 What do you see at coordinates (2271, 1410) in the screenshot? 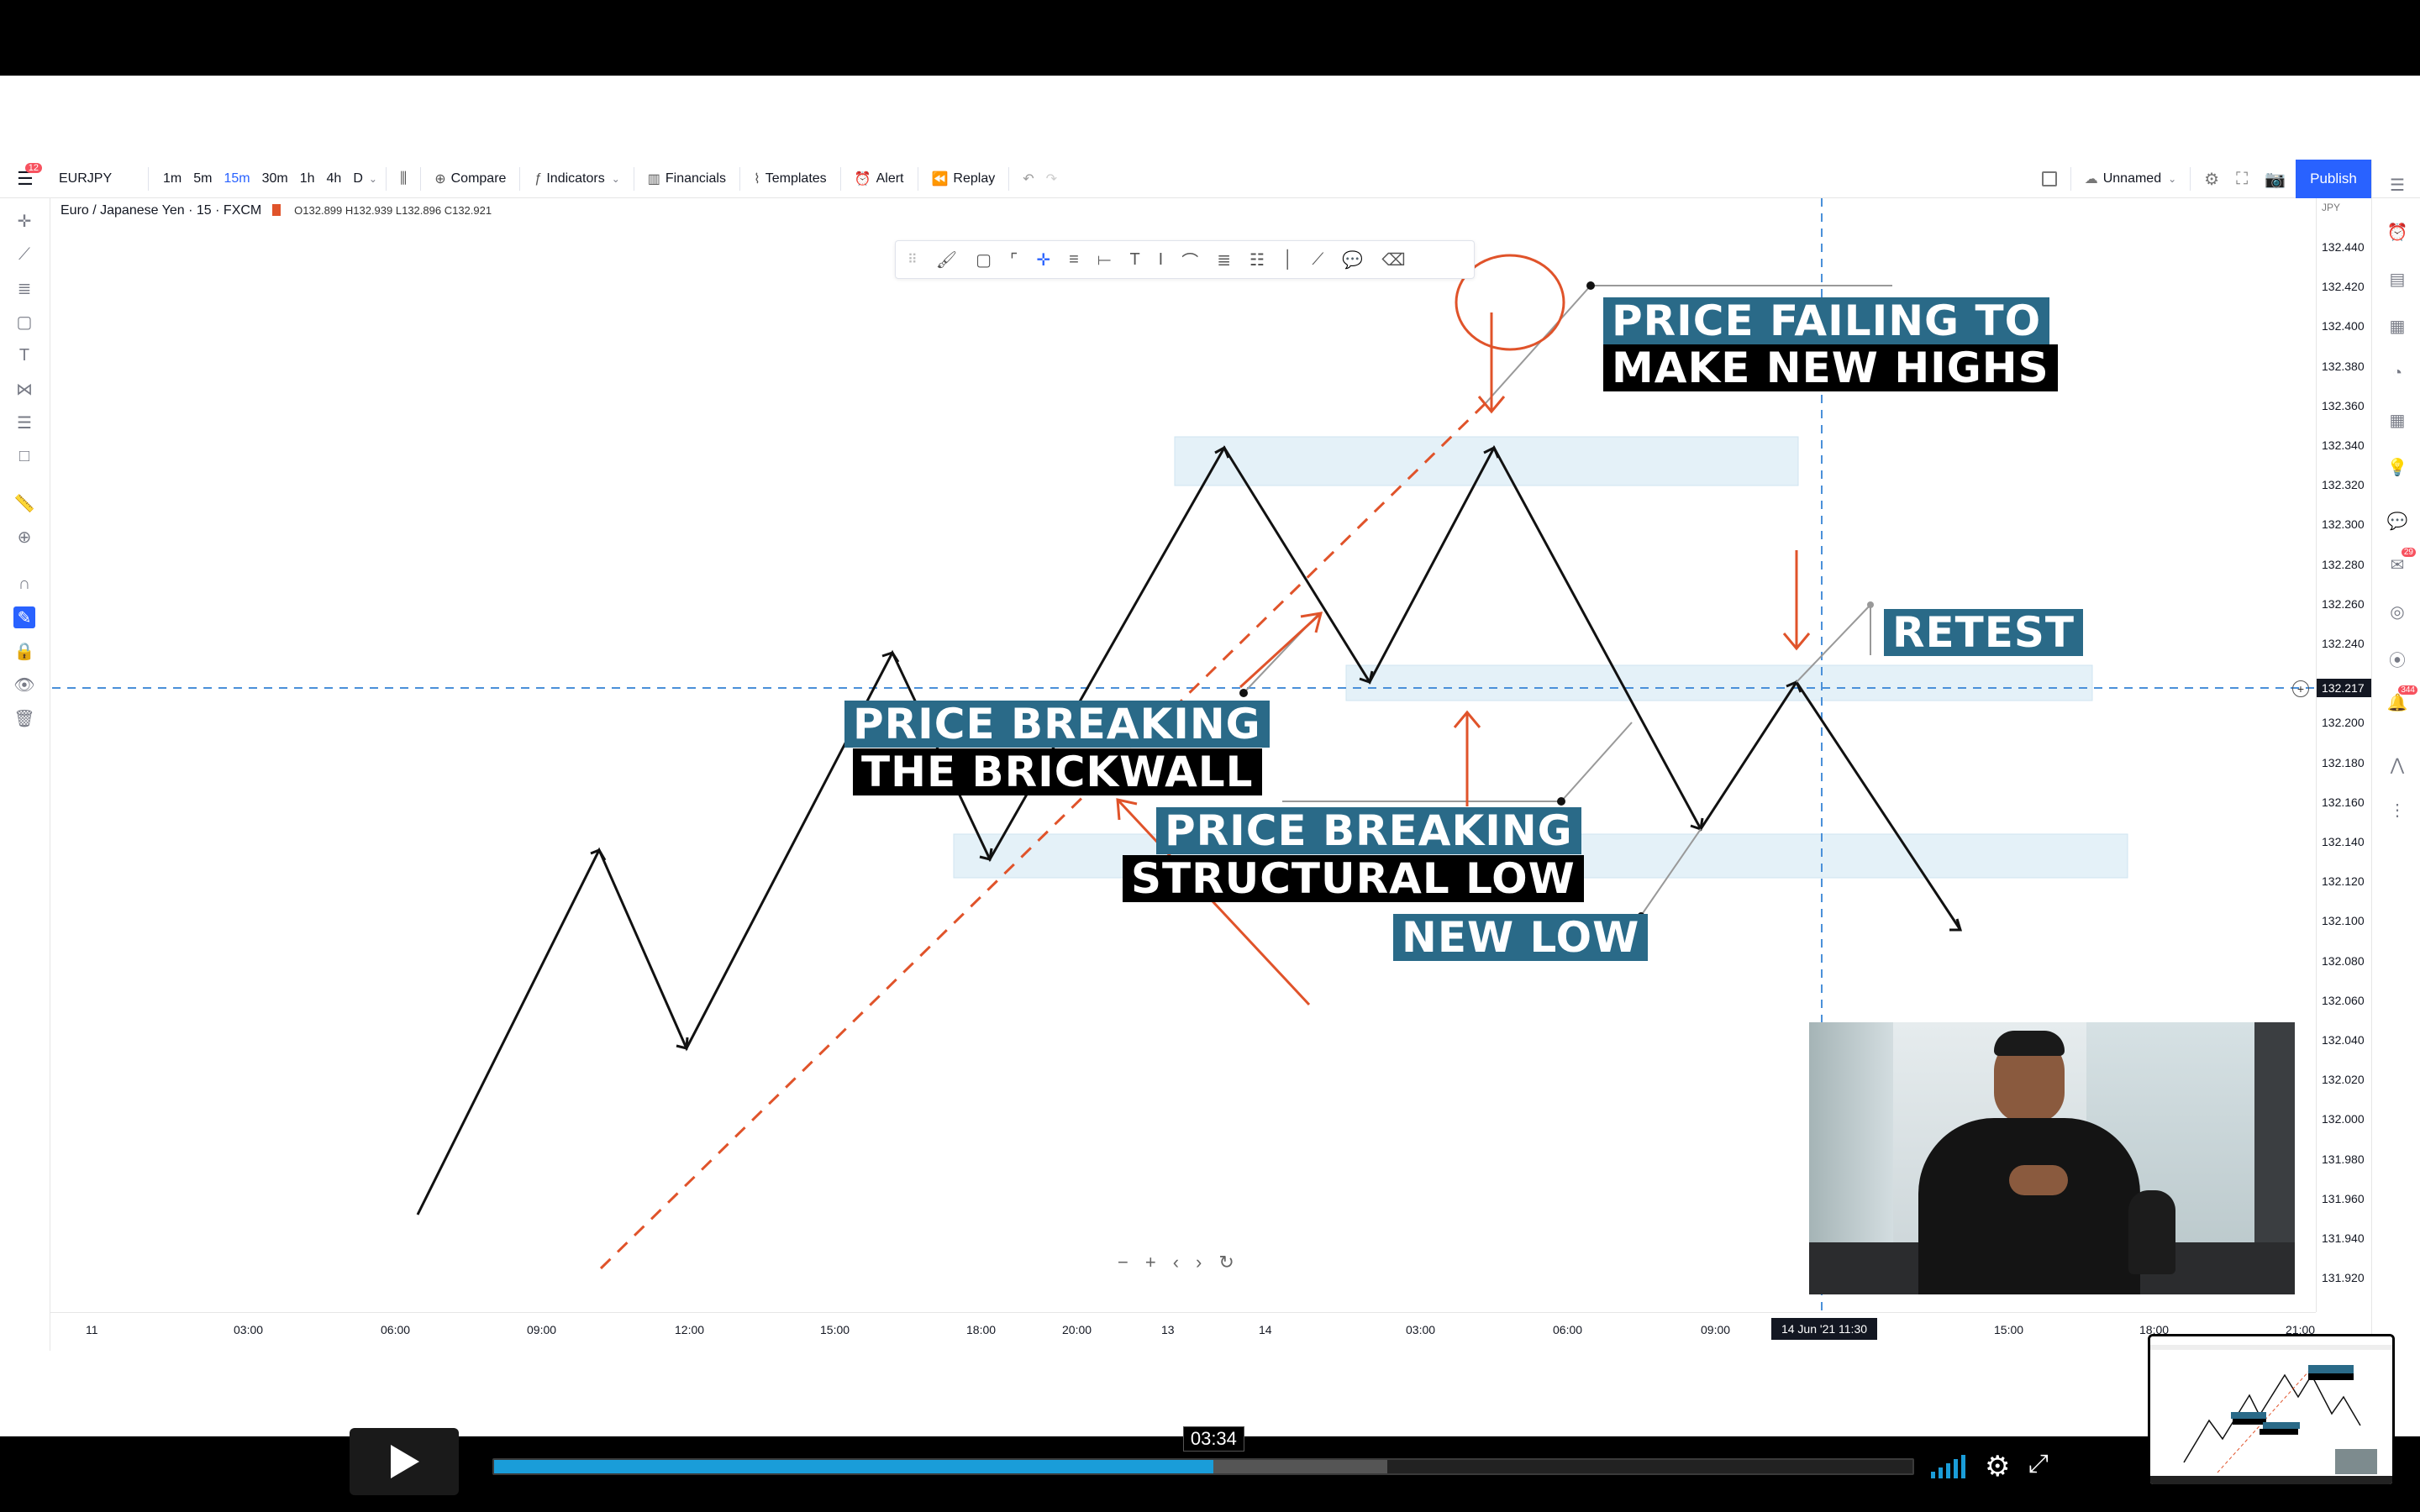
I see `scrub-preview-thumbnail` at bounding box center [2271, 1410].